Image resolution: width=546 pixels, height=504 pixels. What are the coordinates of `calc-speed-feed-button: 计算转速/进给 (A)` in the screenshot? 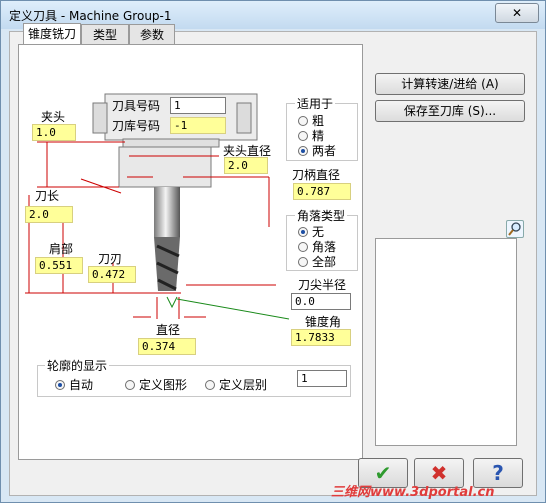 It's located at (450, 84).